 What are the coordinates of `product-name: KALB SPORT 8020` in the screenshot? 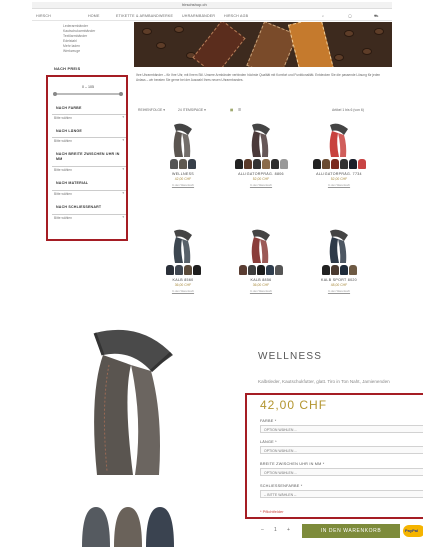 It's located at (339, 280).